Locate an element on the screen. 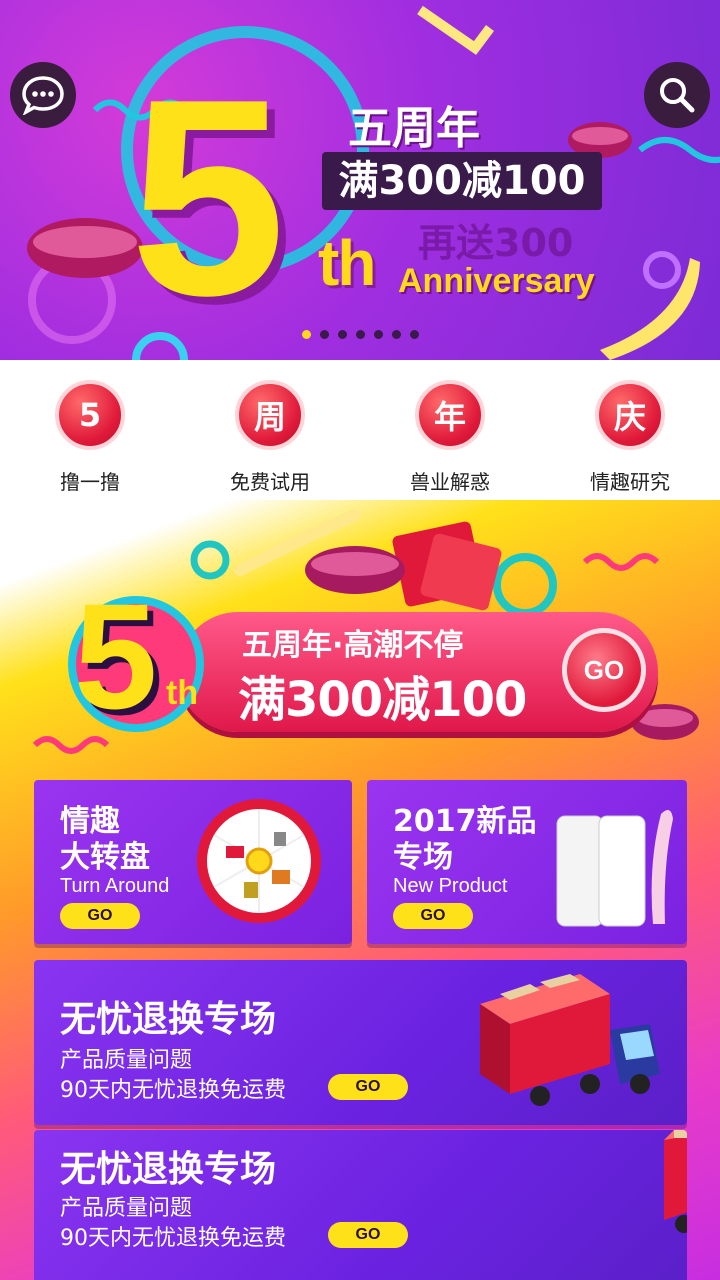 The image size is (720, 1280). promo-five-graphic: 5 5 th is located at coordinates (136, 657).